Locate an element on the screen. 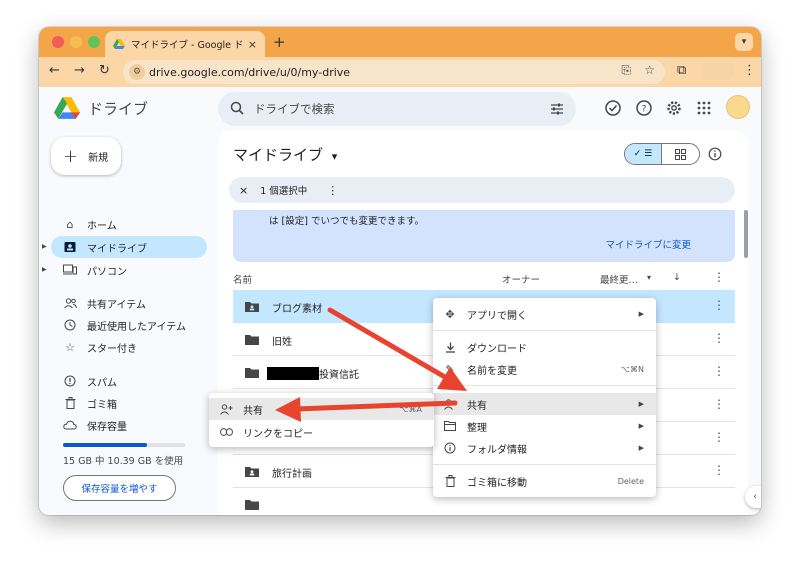 Image resolution: width=800 pixels, height=567 pixels. sidebar-item-label: 共有アイテム is located at coordinates (116, 305).